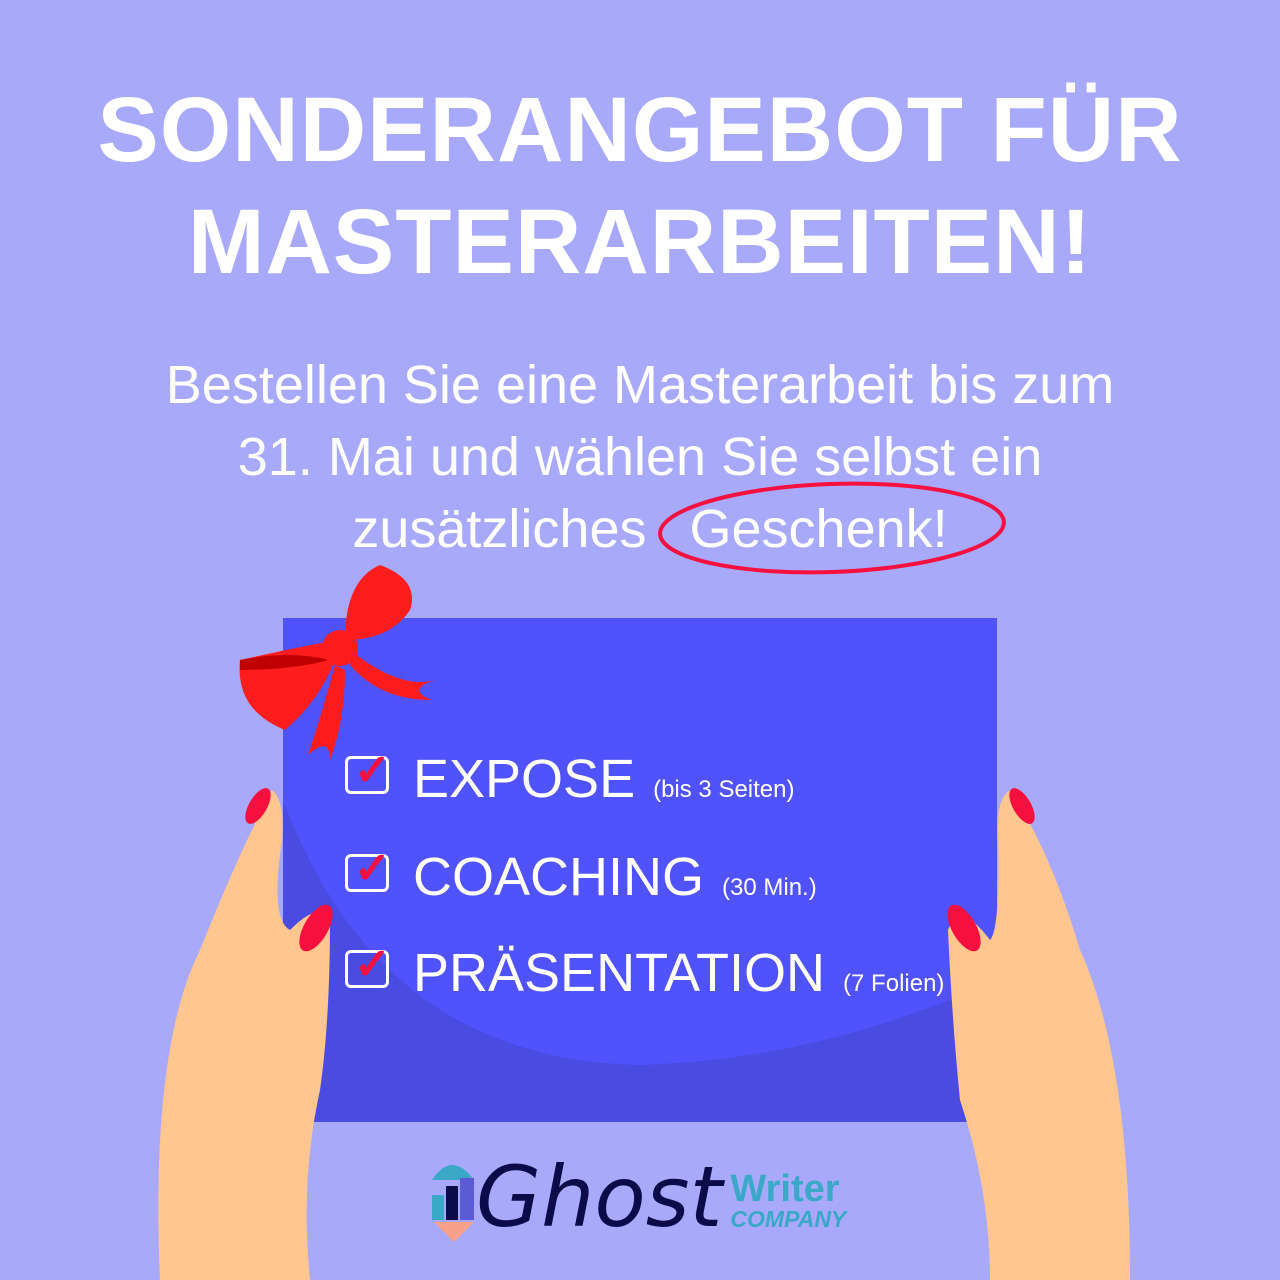 Image resolution: width=1280 pixels, height=1280 pixels. I want to click on gift-label: EXPOSE, so click(524, 779).